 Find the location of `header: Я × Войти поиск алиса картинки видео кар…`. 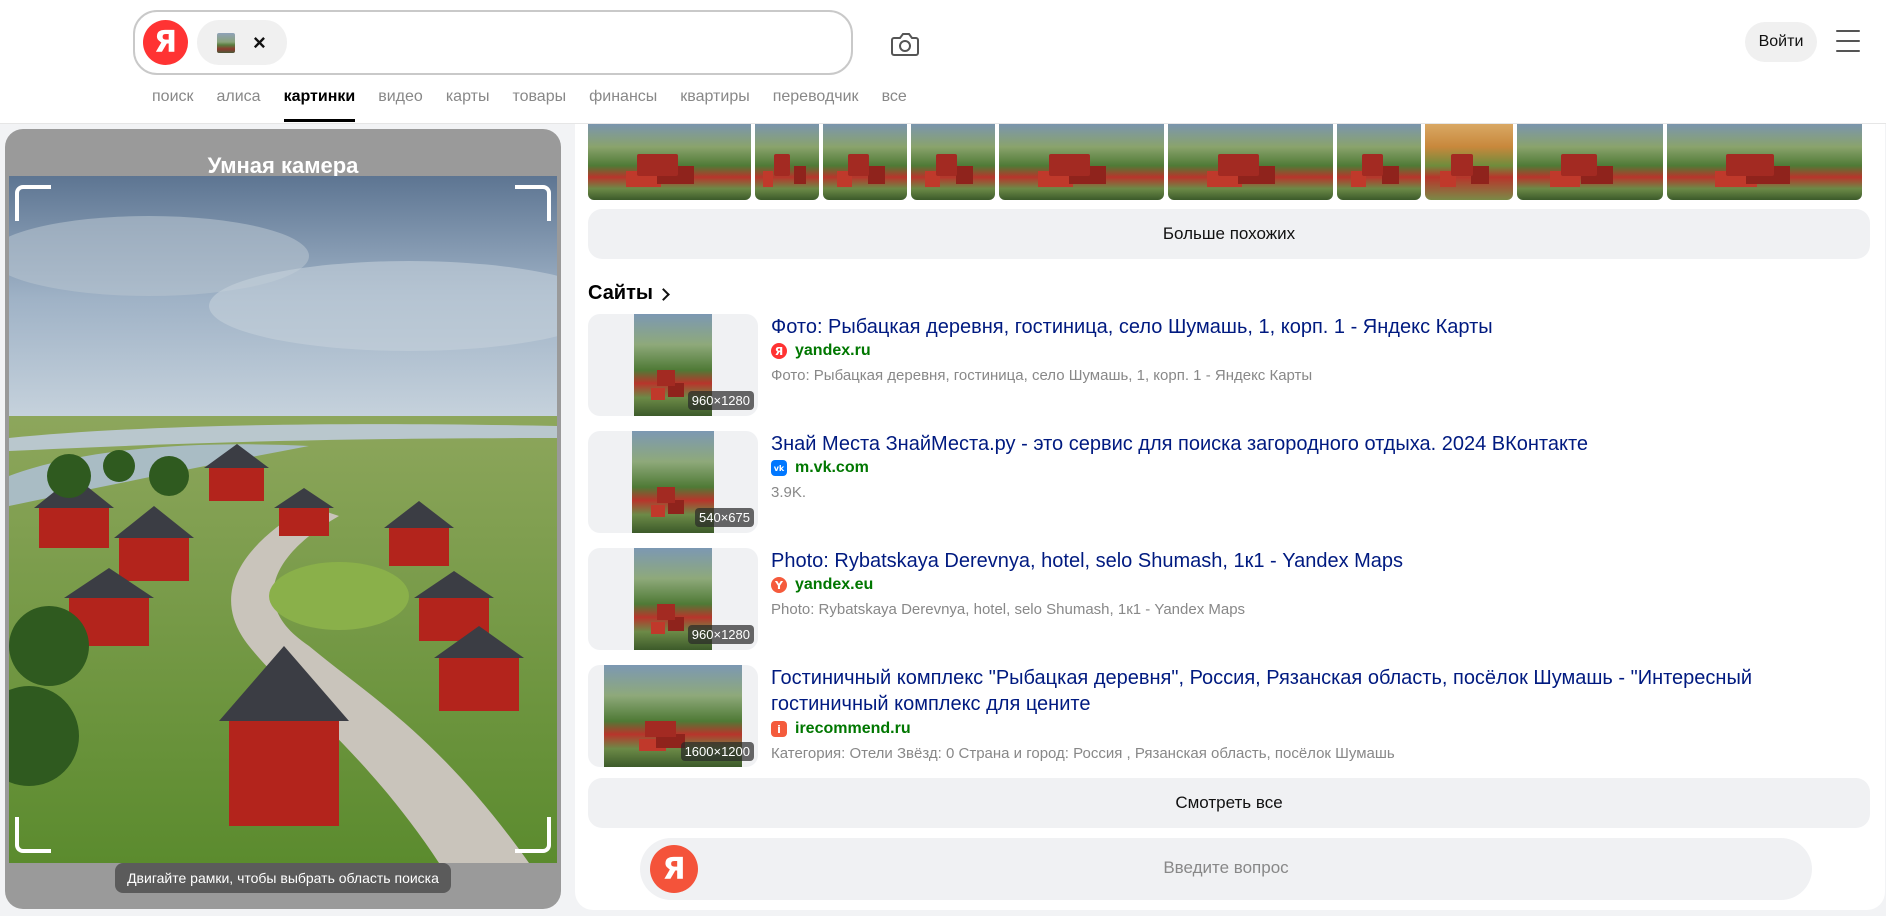

header: Я × Войти поиск алиса картинки видео кар… is located at coordinates (943, 62).